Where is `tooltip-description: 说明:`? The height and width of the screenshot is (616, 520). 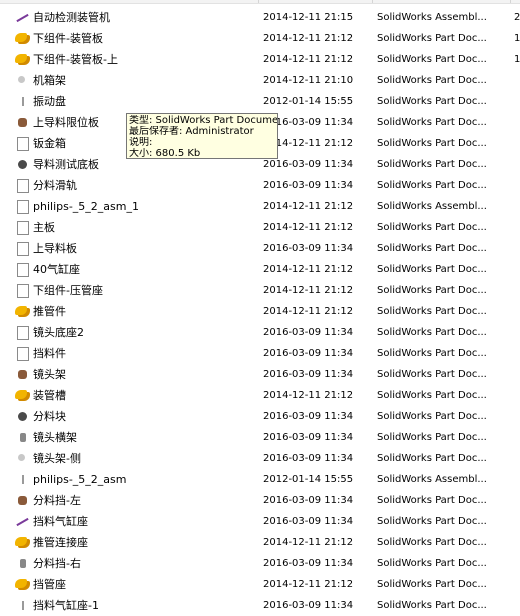 tooltip-description: 说明: is located at coordinates (141, 142).